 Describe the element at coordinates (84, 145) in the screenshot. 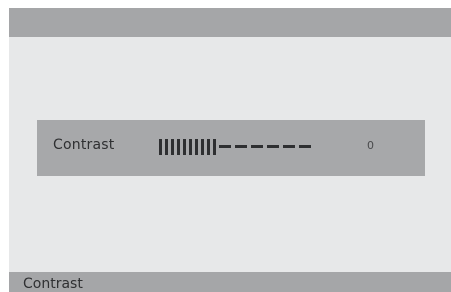

I see `osd-label: Contrast` at that location.